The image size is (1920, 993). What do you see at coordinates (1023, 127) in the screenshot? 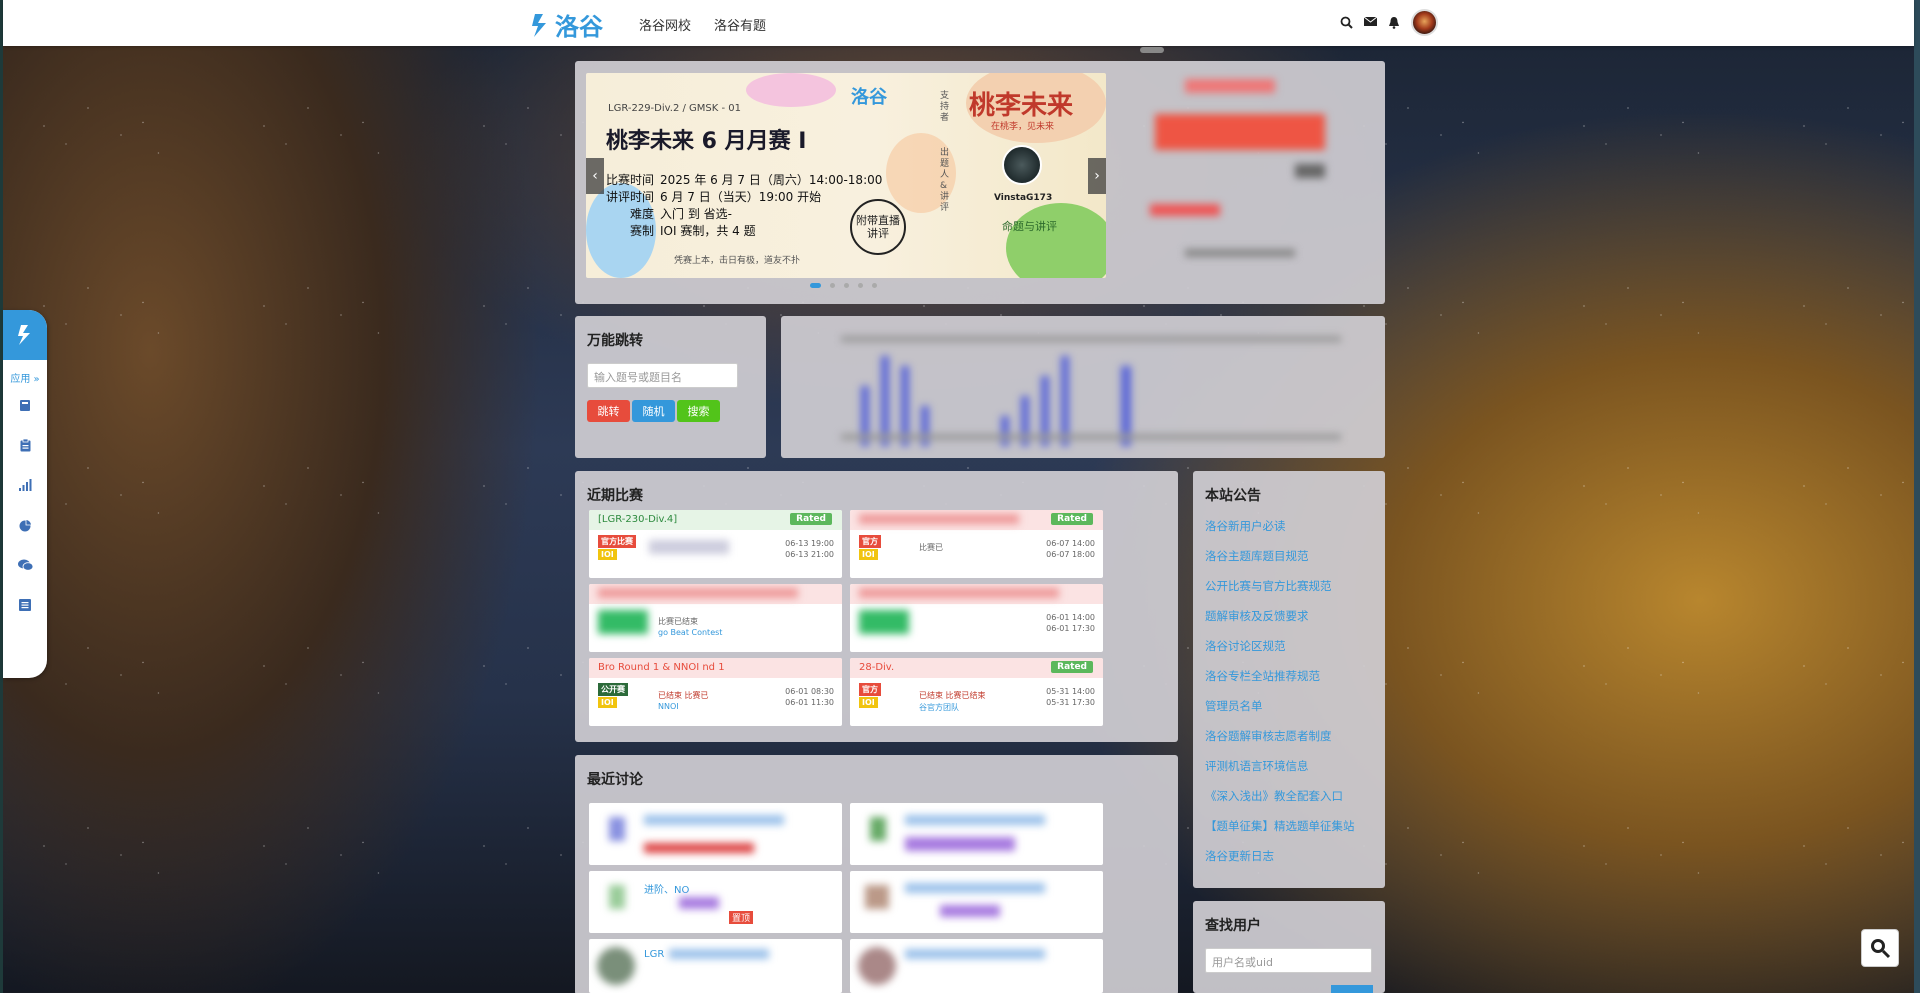
I see `banner-right-subtitle: 在桃李，见未来` at bounding box center [1023, 127].